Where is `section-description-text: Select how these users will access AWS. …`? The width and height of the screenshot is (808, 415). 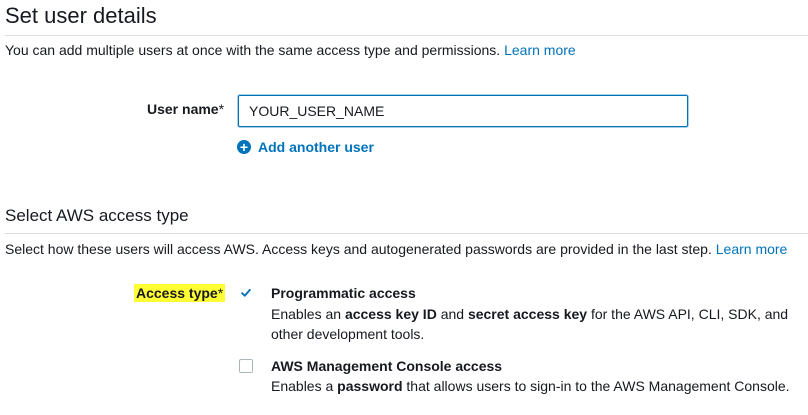
section-description-text: Select how these users will access AWS. … is located at coordinates (358, 249).